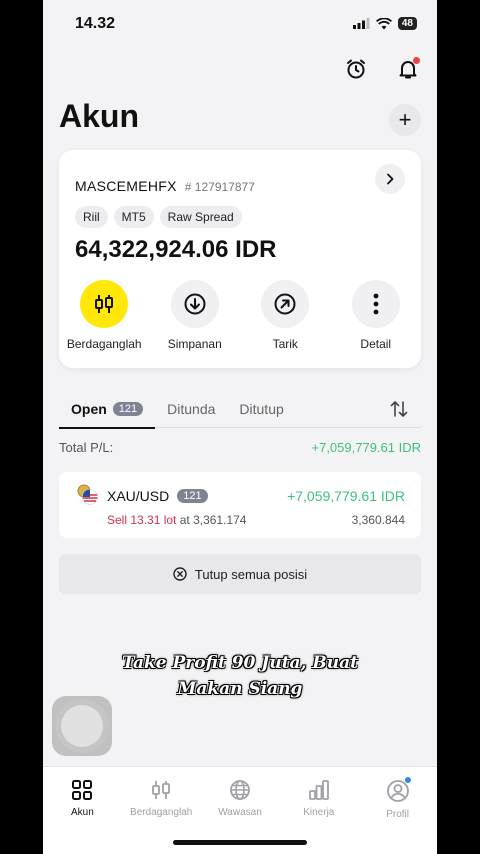  What do you see at coordinates (142, 520) in the screenshot?
I see `position-side: Sell 13.31 lot` at bounding box center [142, 520].